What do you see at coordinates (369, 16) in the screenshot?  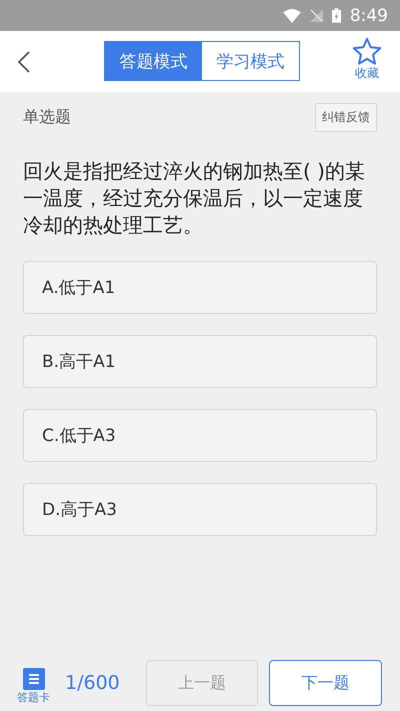 I see `status-time: 8:49` at bounding box center [369, 16].